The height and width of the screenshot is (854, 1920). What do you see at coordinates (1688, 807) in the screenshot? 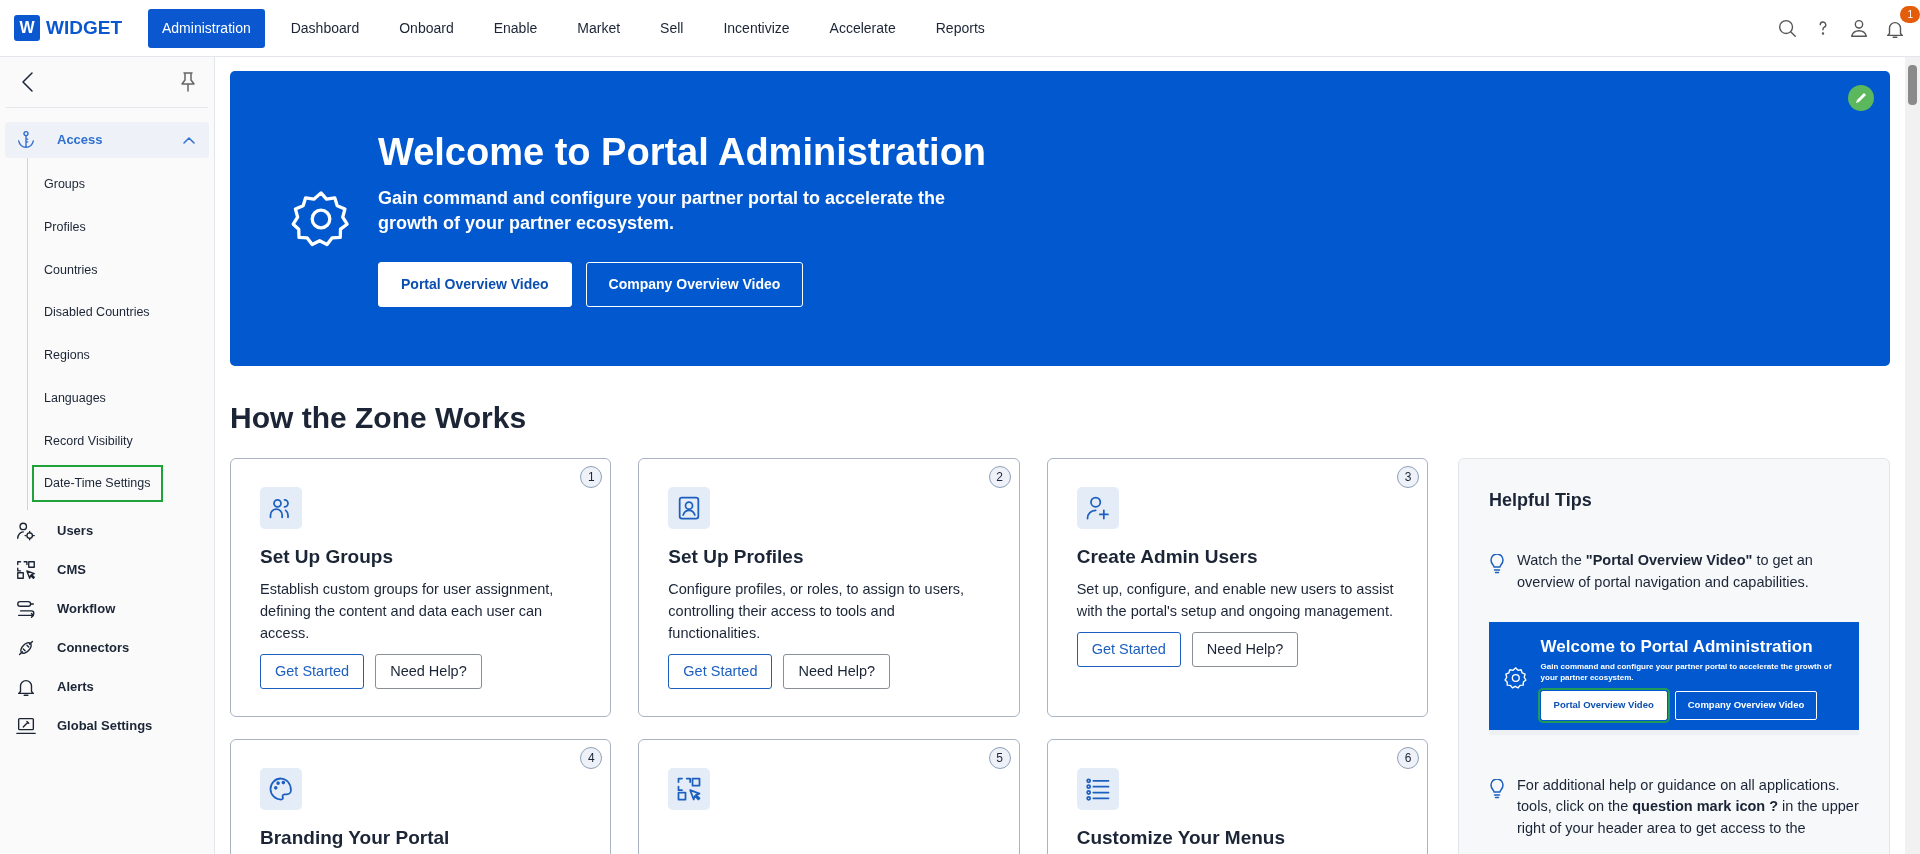
I see `tip-text: For additional help or guidance on all applications. tools, click on the question mark icon ? in the upper right of your header area to get access to the` at bounding box center [1688, 807].